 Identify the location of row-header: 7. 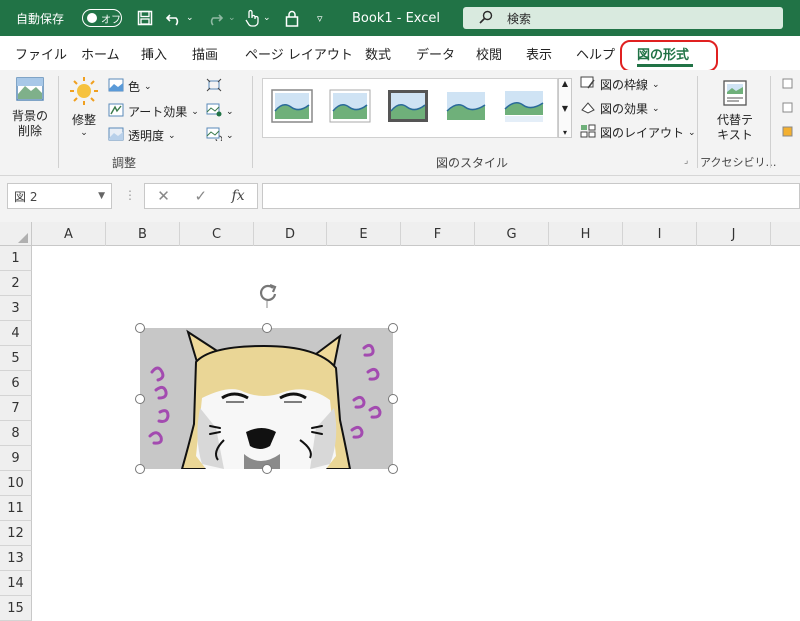
(16, 408).